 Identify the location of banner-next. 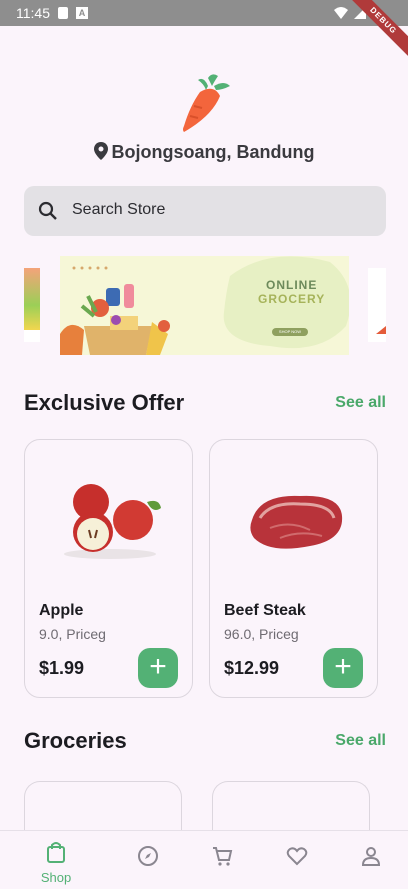
(377, 305).